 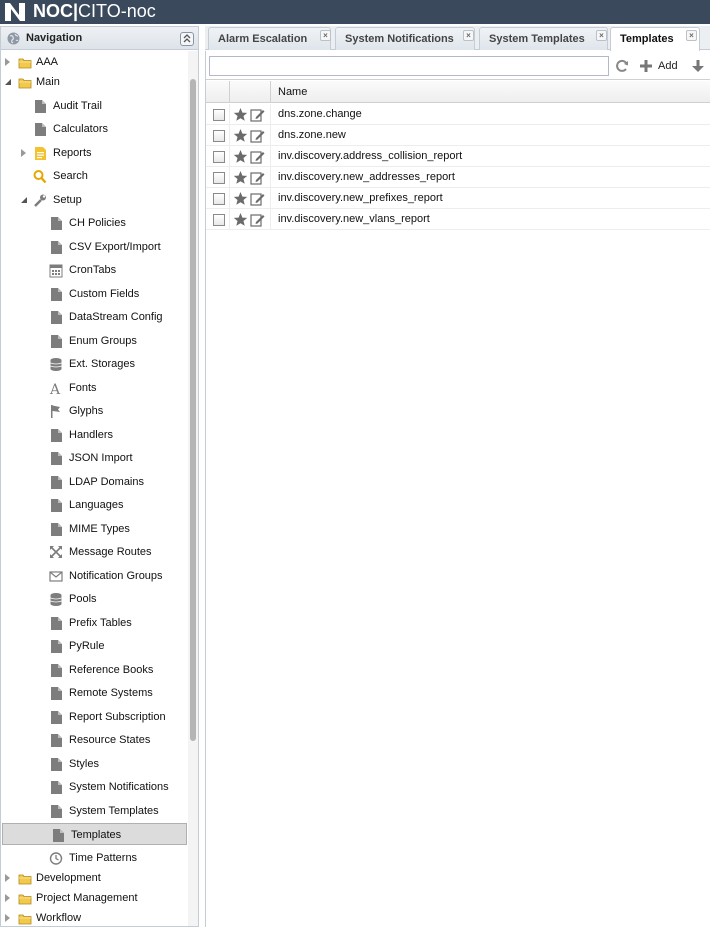 I want to click on nav-item-styles: Styles, so click(x=94, y=764).